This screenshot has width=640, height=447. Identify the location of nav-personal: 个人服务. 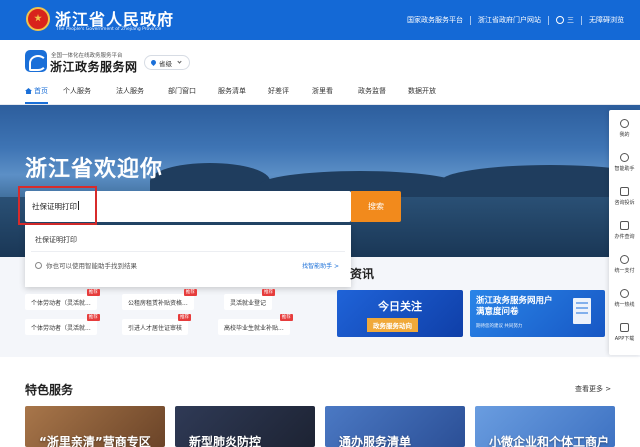
(77, 95).